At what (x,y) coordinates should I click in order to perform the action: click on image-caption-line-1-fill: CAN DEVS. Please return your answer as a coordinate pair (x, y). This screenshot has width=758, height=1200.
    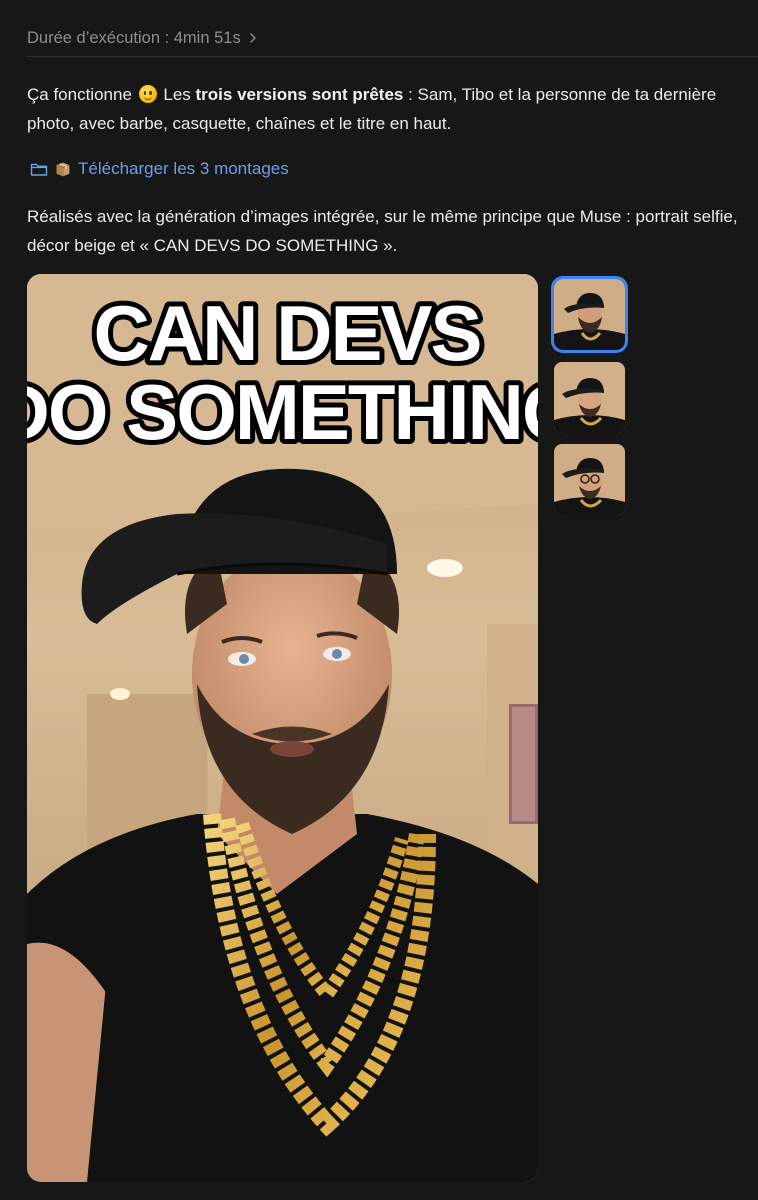
    Looking at the image, I should click on (286, 333).